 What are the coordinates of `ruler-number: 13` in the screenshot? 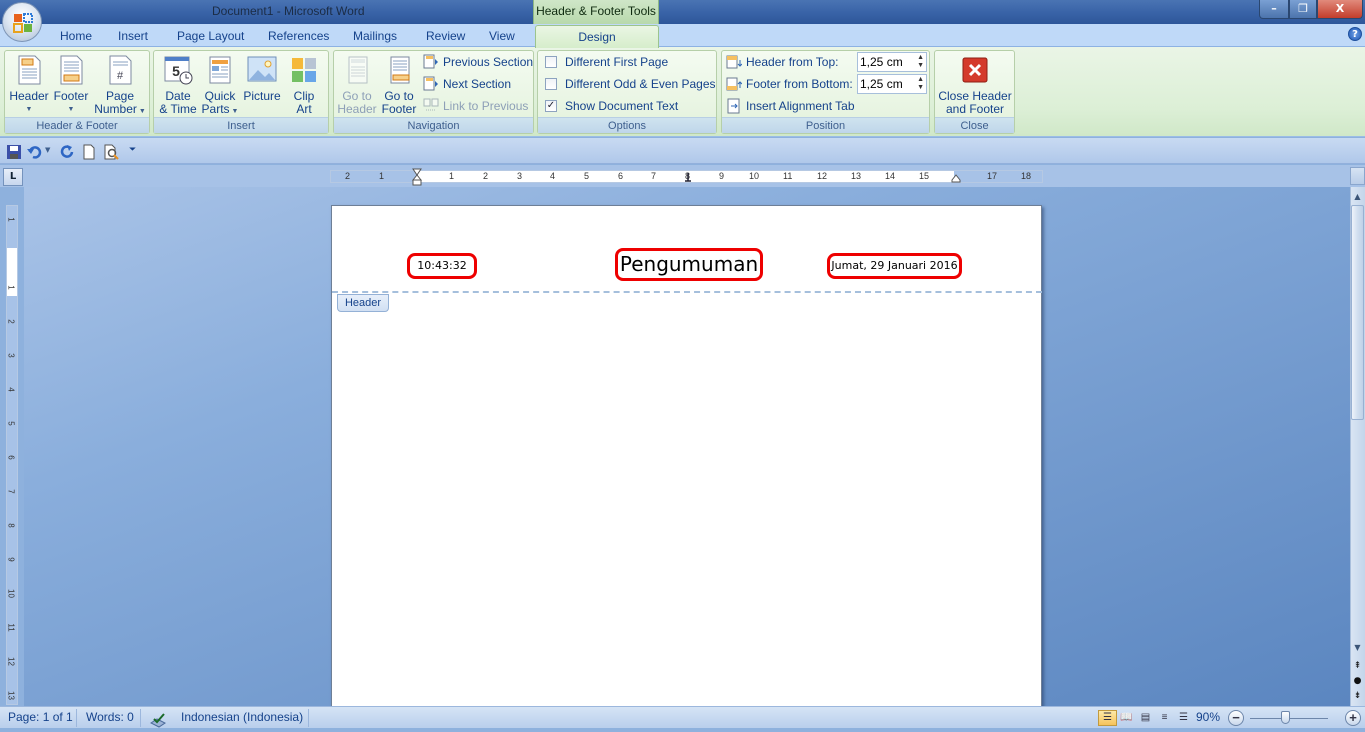 It's located at (856, 176).